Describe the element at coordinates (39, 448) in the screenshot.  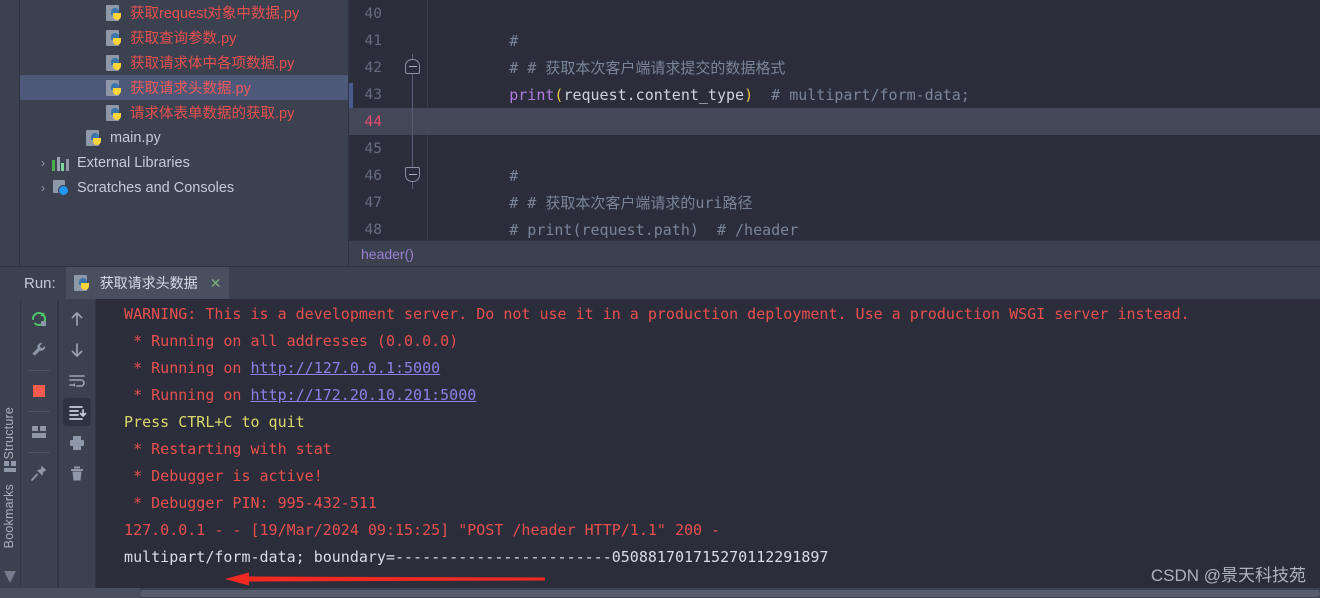
I see `run-toolbar-left` at that location.